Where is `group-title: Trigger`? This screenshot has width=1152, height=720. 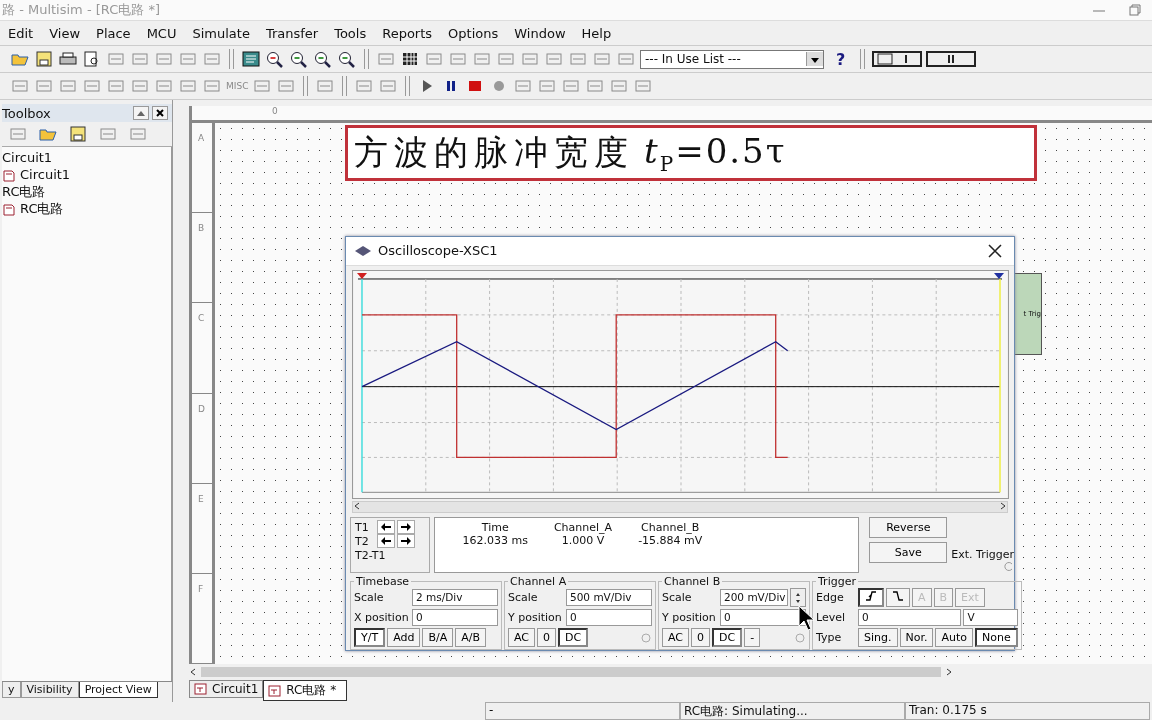
group-title: Trigger is located at coordinates (837, 581).